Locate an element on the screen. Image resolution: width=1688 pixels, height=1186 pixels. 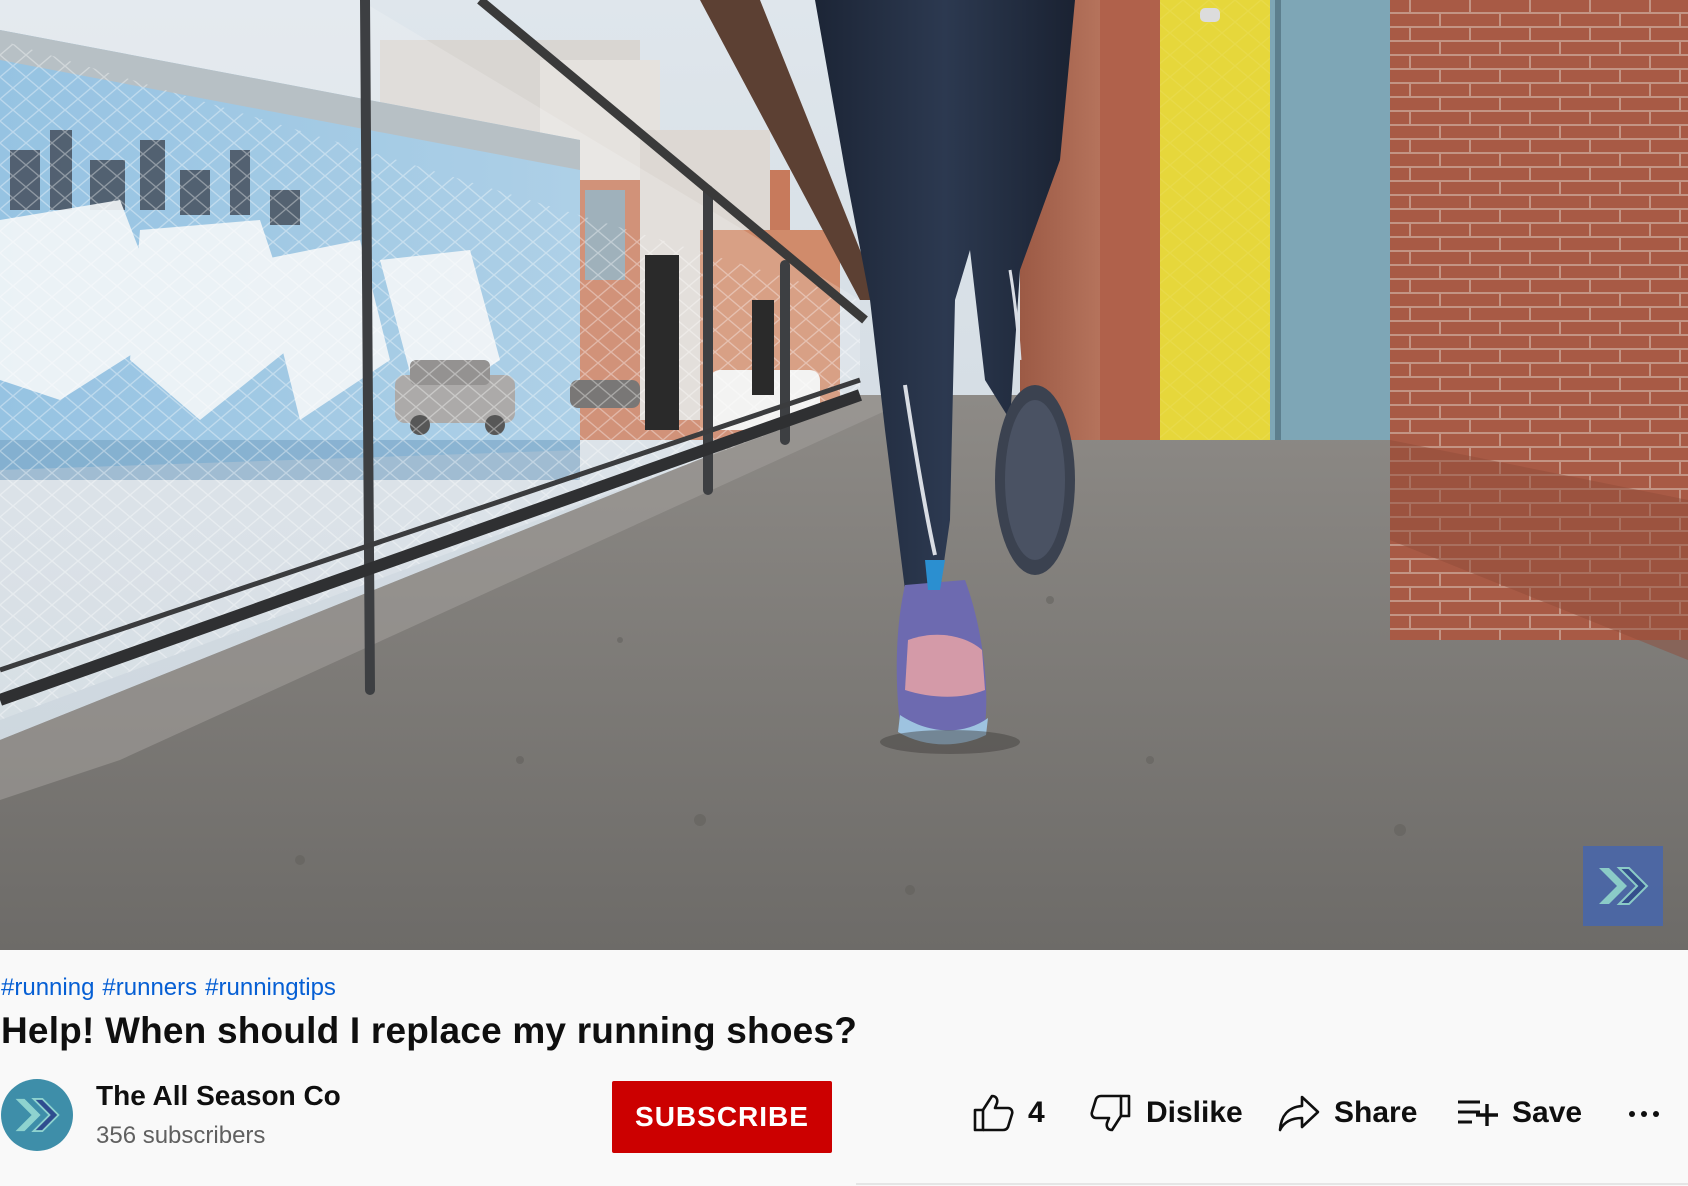
channel-watermark is located at coordinates (1623, 886).